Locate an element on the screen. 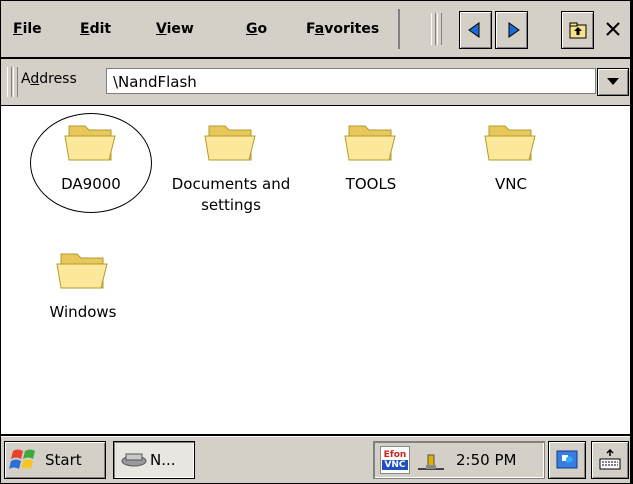  desktop-icon is located at coordinates (567, 459).